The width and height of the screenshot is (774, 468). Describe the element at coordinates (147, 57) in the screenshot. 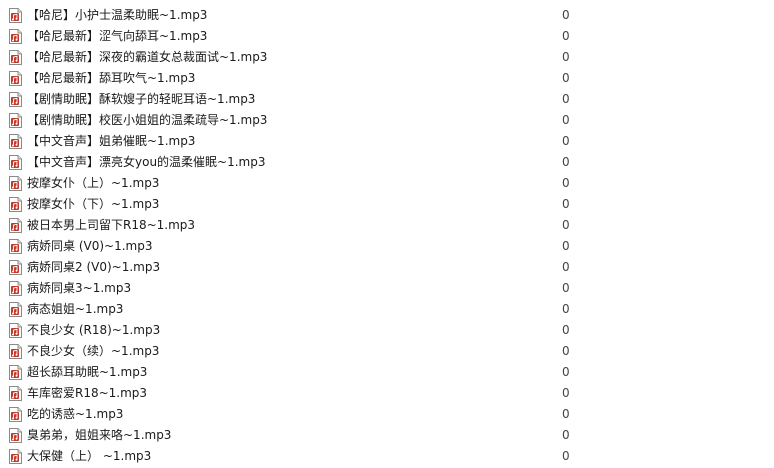

I see `file-name: 【哈尼最新】深夜的霸道女总裁面试~1.mp3` at that location.